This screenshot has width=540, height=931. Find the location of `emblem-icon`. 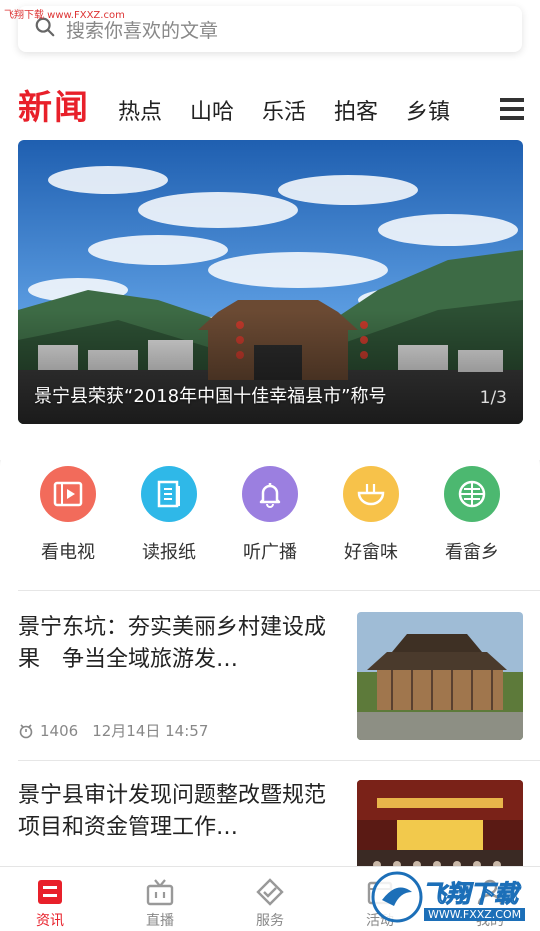

emblem-icon is located at coordinates (472, 494).